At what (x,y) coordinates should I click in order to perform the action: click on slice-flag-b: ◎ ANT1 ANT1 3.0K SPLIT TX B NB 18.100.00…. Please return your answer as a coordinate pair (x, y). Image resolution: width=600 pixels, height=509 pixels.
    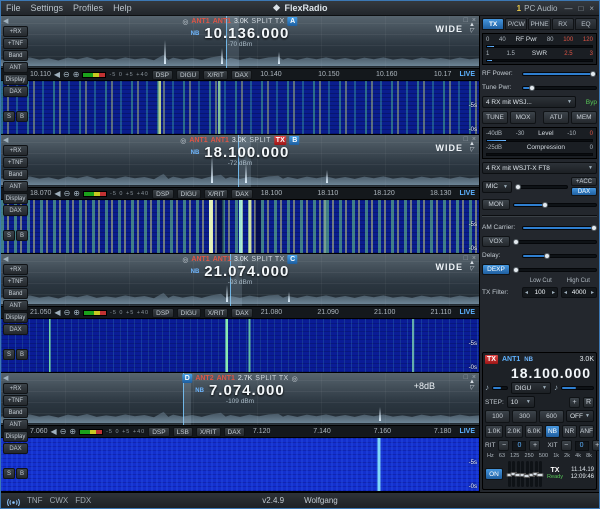
    Looking at the image, I should click on (240, 151).